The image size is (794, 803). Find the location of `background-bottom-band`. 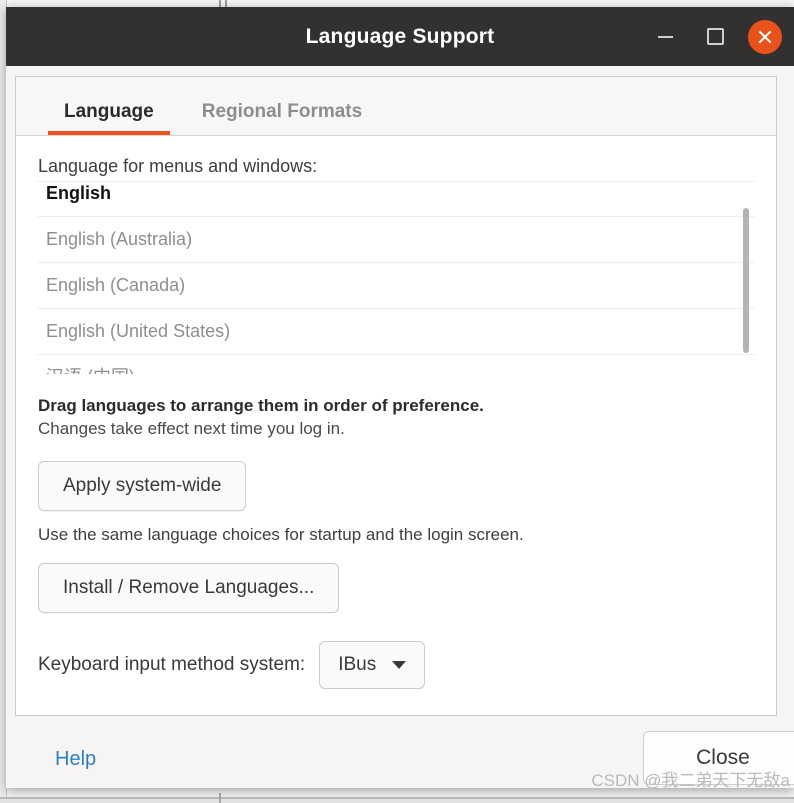

background-bottom-band is located at coordinates (397, 801).